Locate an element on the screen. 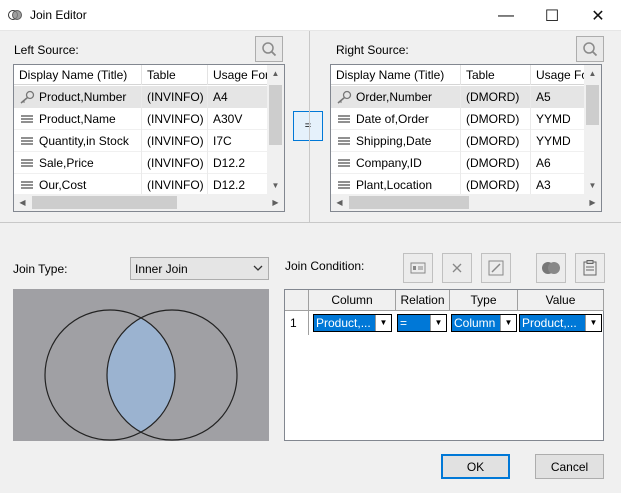  table-row: Product,Number (INVINFO) A4 is located at coordinates (149, 97).